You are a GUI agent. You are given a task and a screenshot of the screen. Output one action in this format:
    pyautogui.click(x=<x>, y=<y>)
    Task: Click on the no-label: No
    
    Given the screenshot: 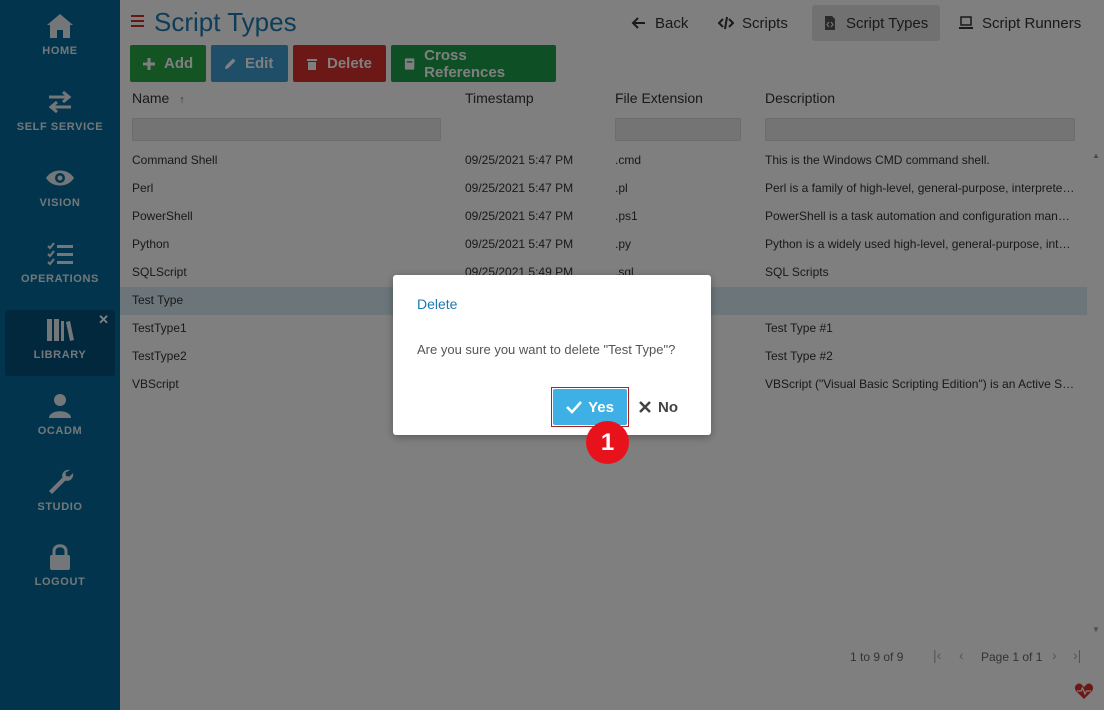 What is the action you would take?
    pyautogui.click(x=668, y=407)
    